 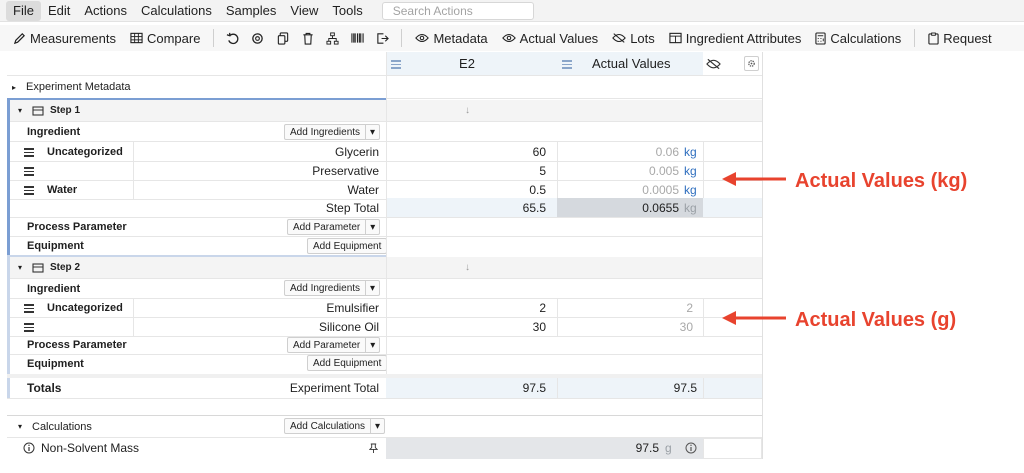 What do you see at coordinates (214, 38) in the screenshot?
I see `toolbar-divider` at bounding box center [214, 38].